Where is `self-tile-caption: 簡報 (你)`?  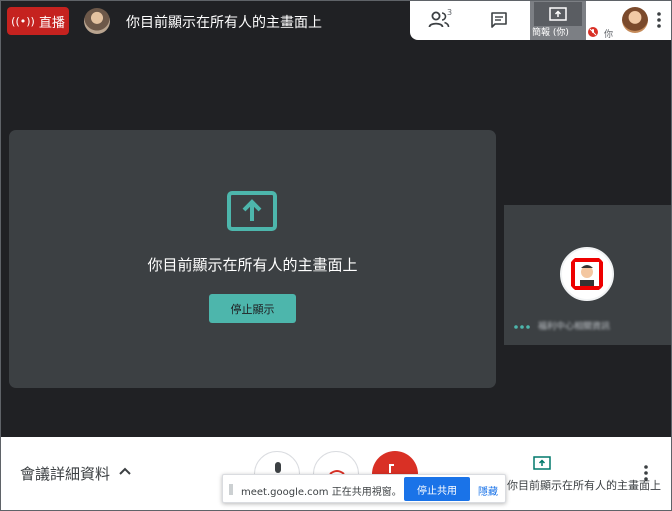
self-tile-caption: 簡報 (你) is located at coordinates (550, 33).